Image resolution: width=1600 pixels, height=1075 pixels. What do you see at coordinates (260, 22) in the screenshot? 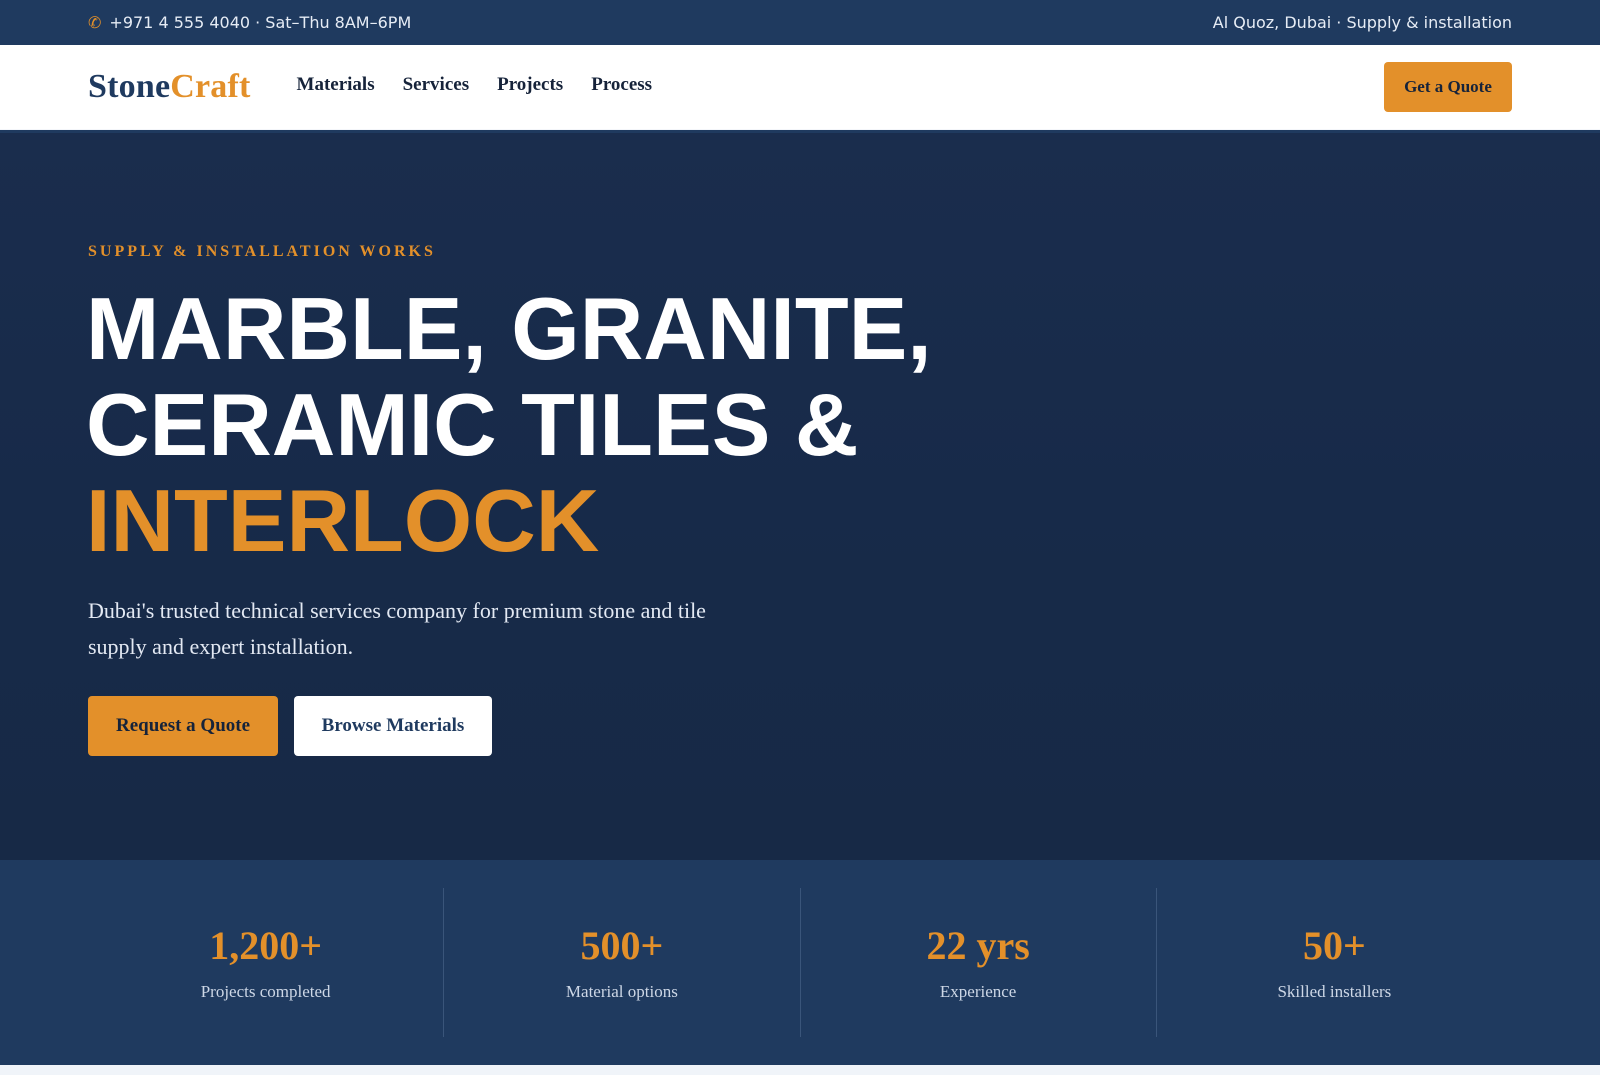
I see `contact-text: +971 4 555 4040 · Sat–Thu 8AM–6PM` at bounding box center [260, 22].